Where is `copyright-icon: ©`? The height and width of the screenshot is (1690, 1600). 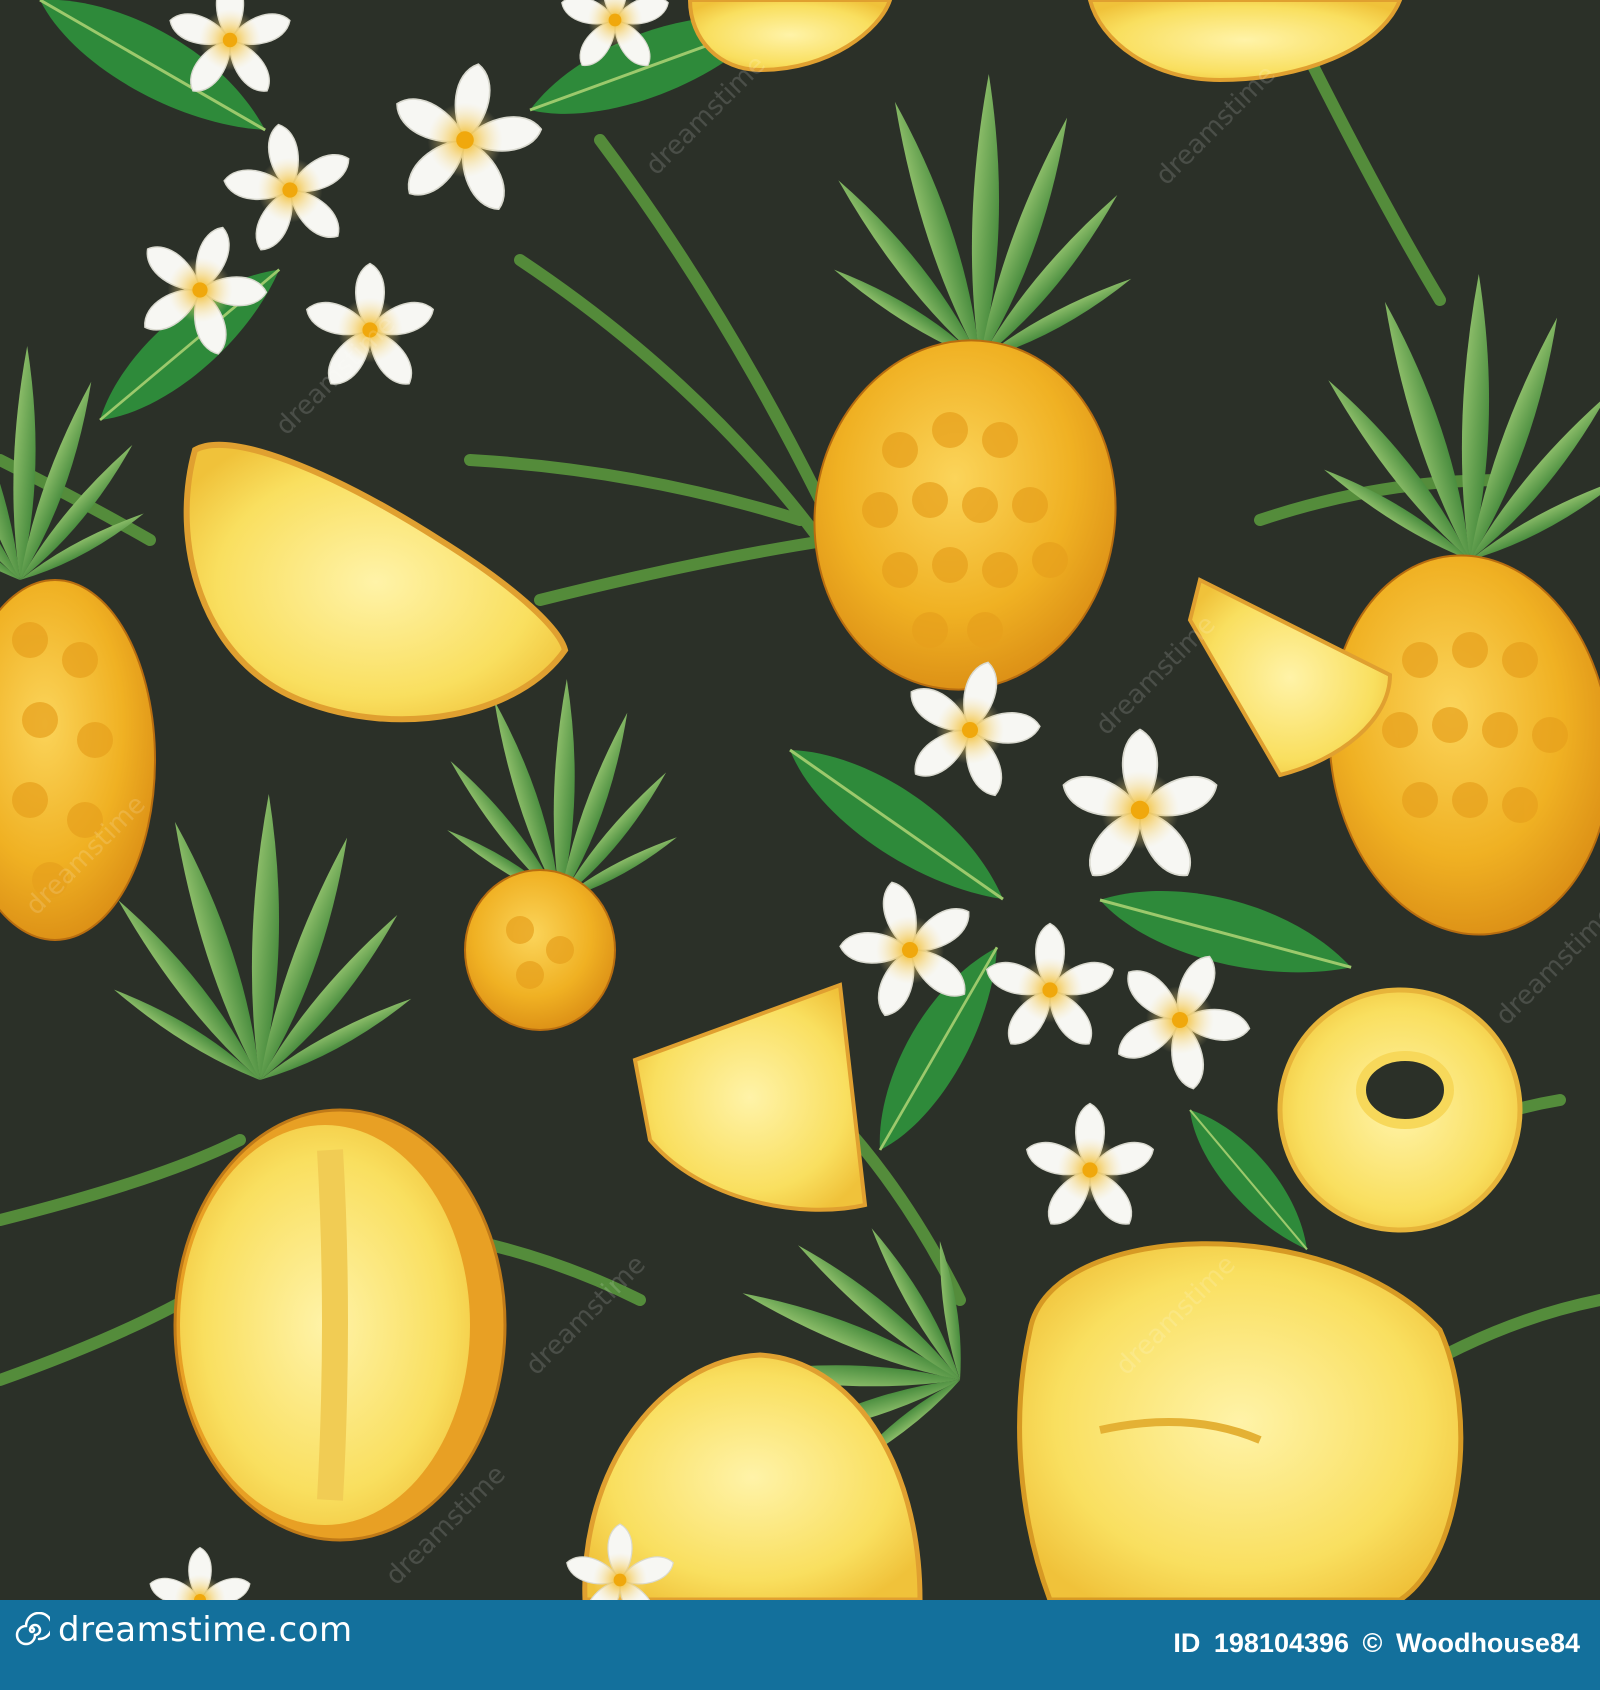 copyright-icon: © is located at coordinates (1372, 1643).